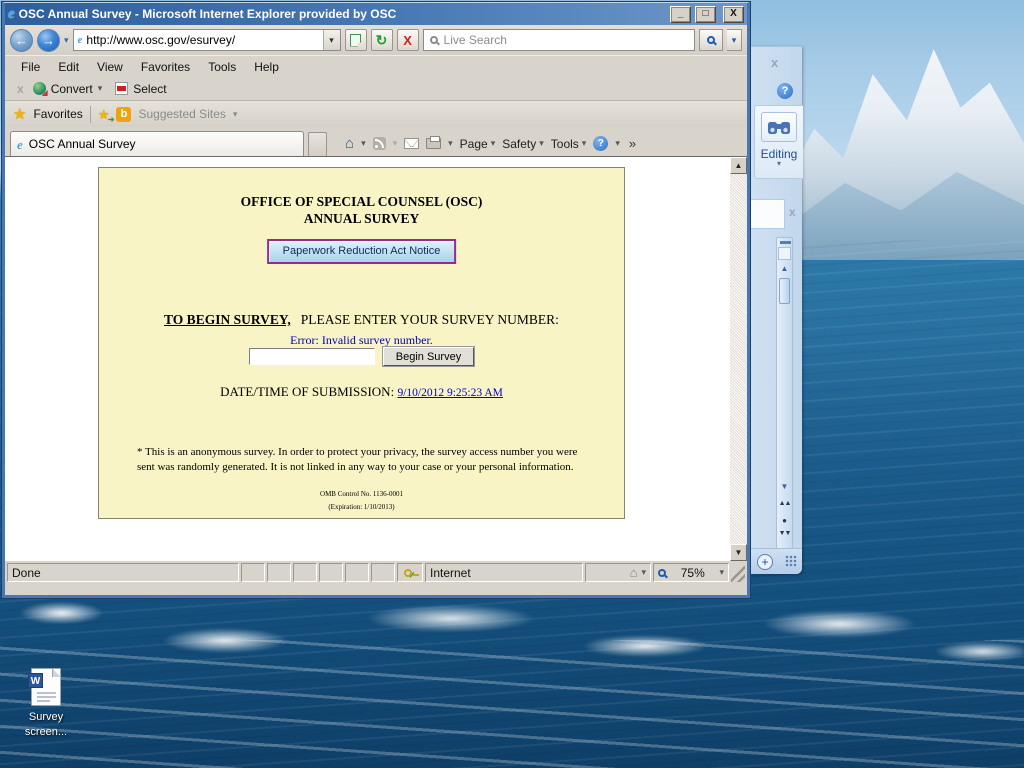 Image resolution: width=1024 pixels, height=768 pixels. Describe the element at coordinates (784, 253) in the screenshot. I see `ruler-toggle-button` at that location.